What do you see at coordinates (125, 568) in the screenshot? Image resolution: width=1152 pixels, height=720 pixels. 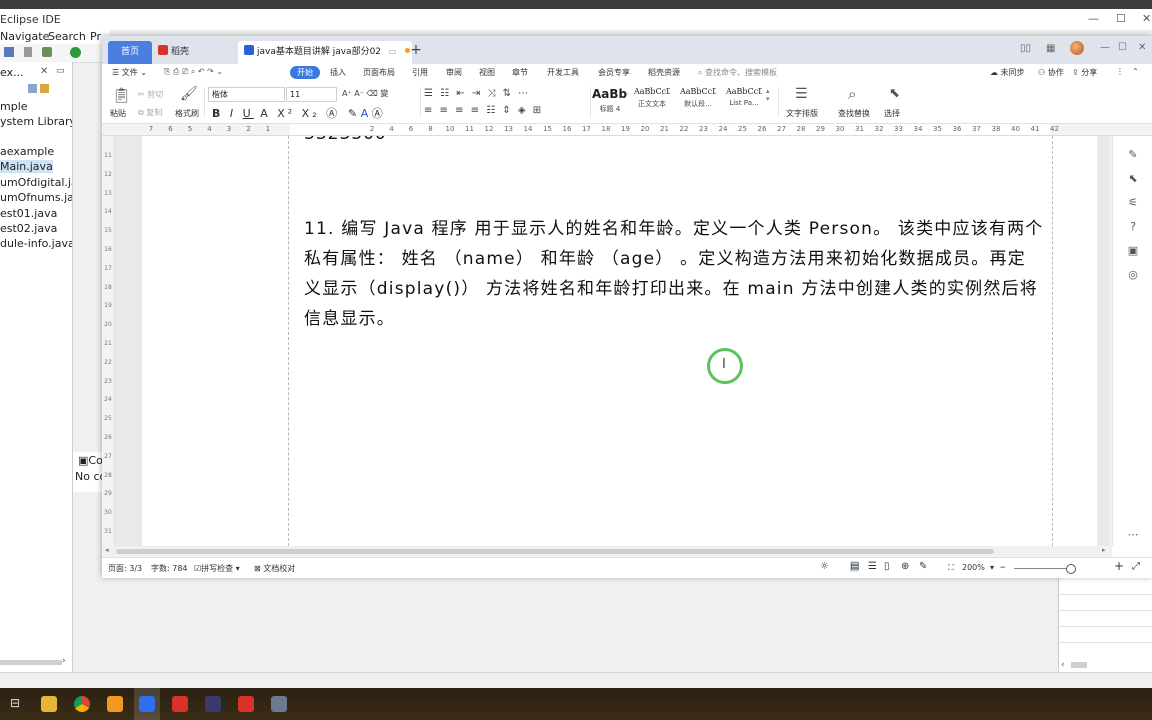 I see `page-indicator: 页面: 3/3` at bounding box center [125, 568].